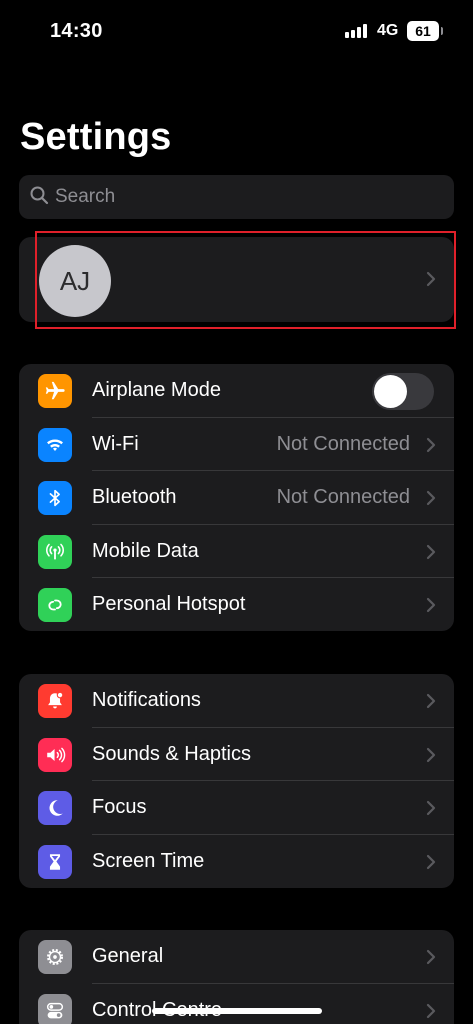 The image size is (473, 1024). I want to click on row-label: Screen Time, so click(148, 860).